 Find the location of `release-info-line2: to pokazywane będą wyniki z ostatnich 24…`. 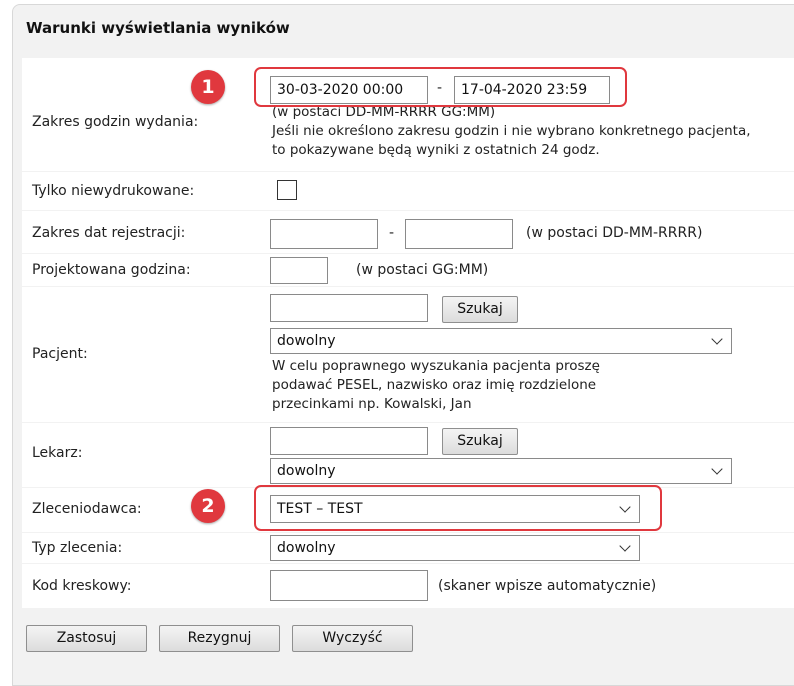

release-info-line2: to pokazywane będą wyniki z ostatnich 24… is located at coordinates (436, 150).